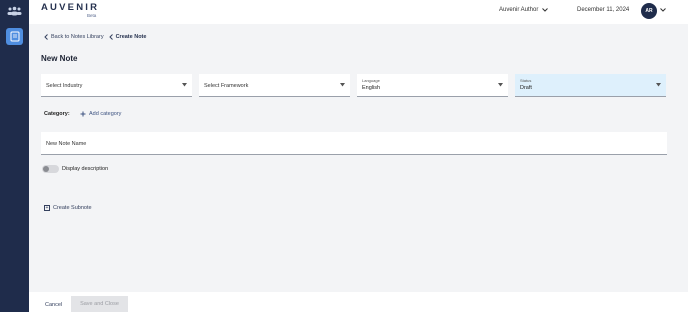 The height and width of the screenshot is (312, 688). Describe the element at coordinates (14, 156) in the screenshot. I see `left-nav-rail` at that location.